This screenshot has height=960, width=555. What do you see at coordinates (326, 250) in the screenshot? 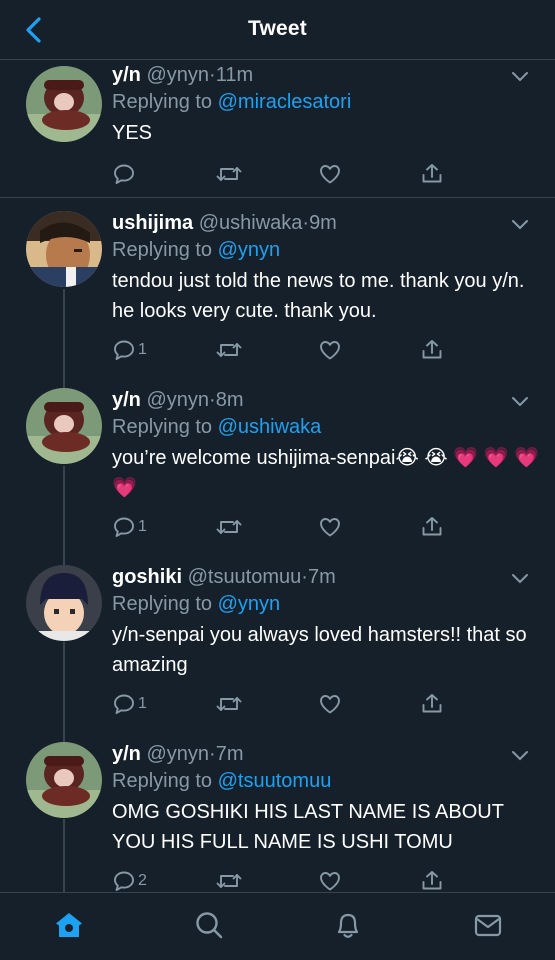
I see `replying-to: Replying to @ynyn` at bounding box center [326, 250].